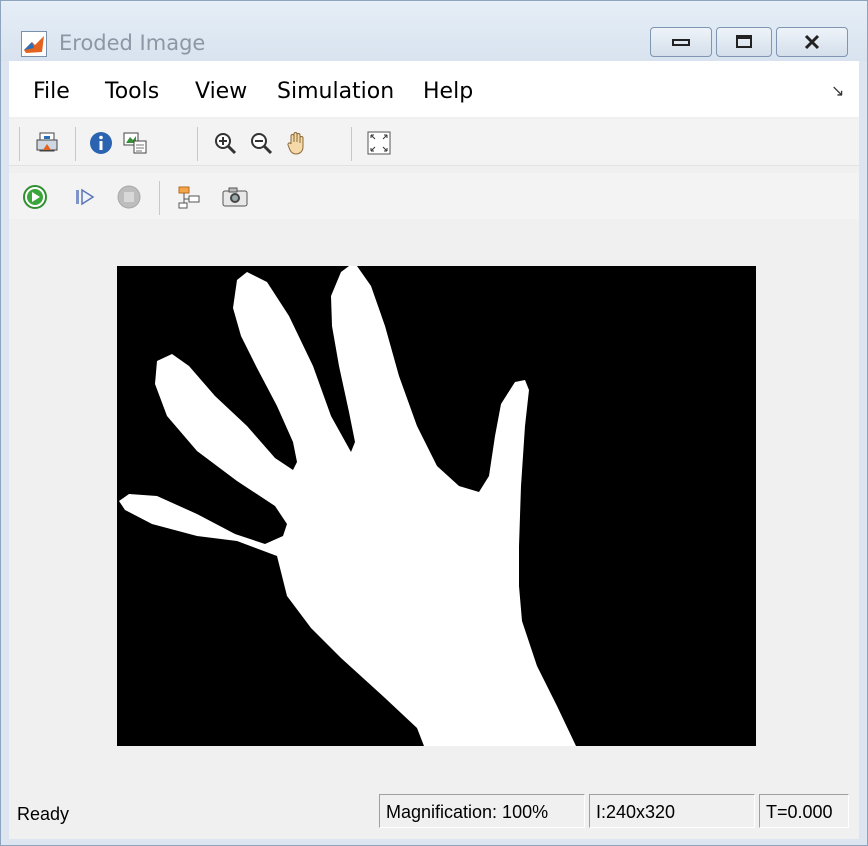 This screenshot has height=846, width=868. Describe the element at coordinates (225, 143) in the screenshot. I see `zoom-in-icon` at that location.